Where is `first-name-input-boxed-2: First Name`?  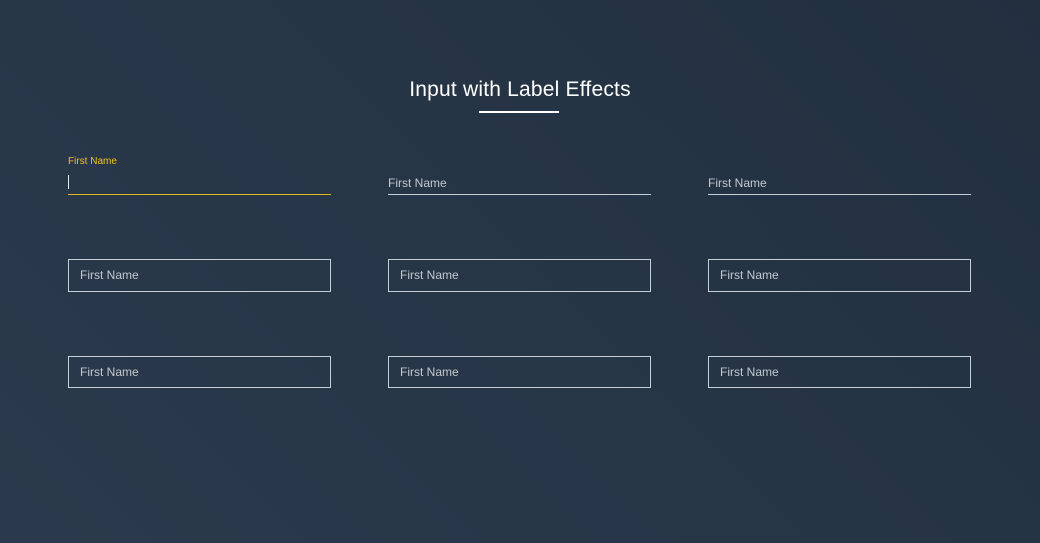 first-name-input-boxed-2: First Name is located at coordinates (519, 275).